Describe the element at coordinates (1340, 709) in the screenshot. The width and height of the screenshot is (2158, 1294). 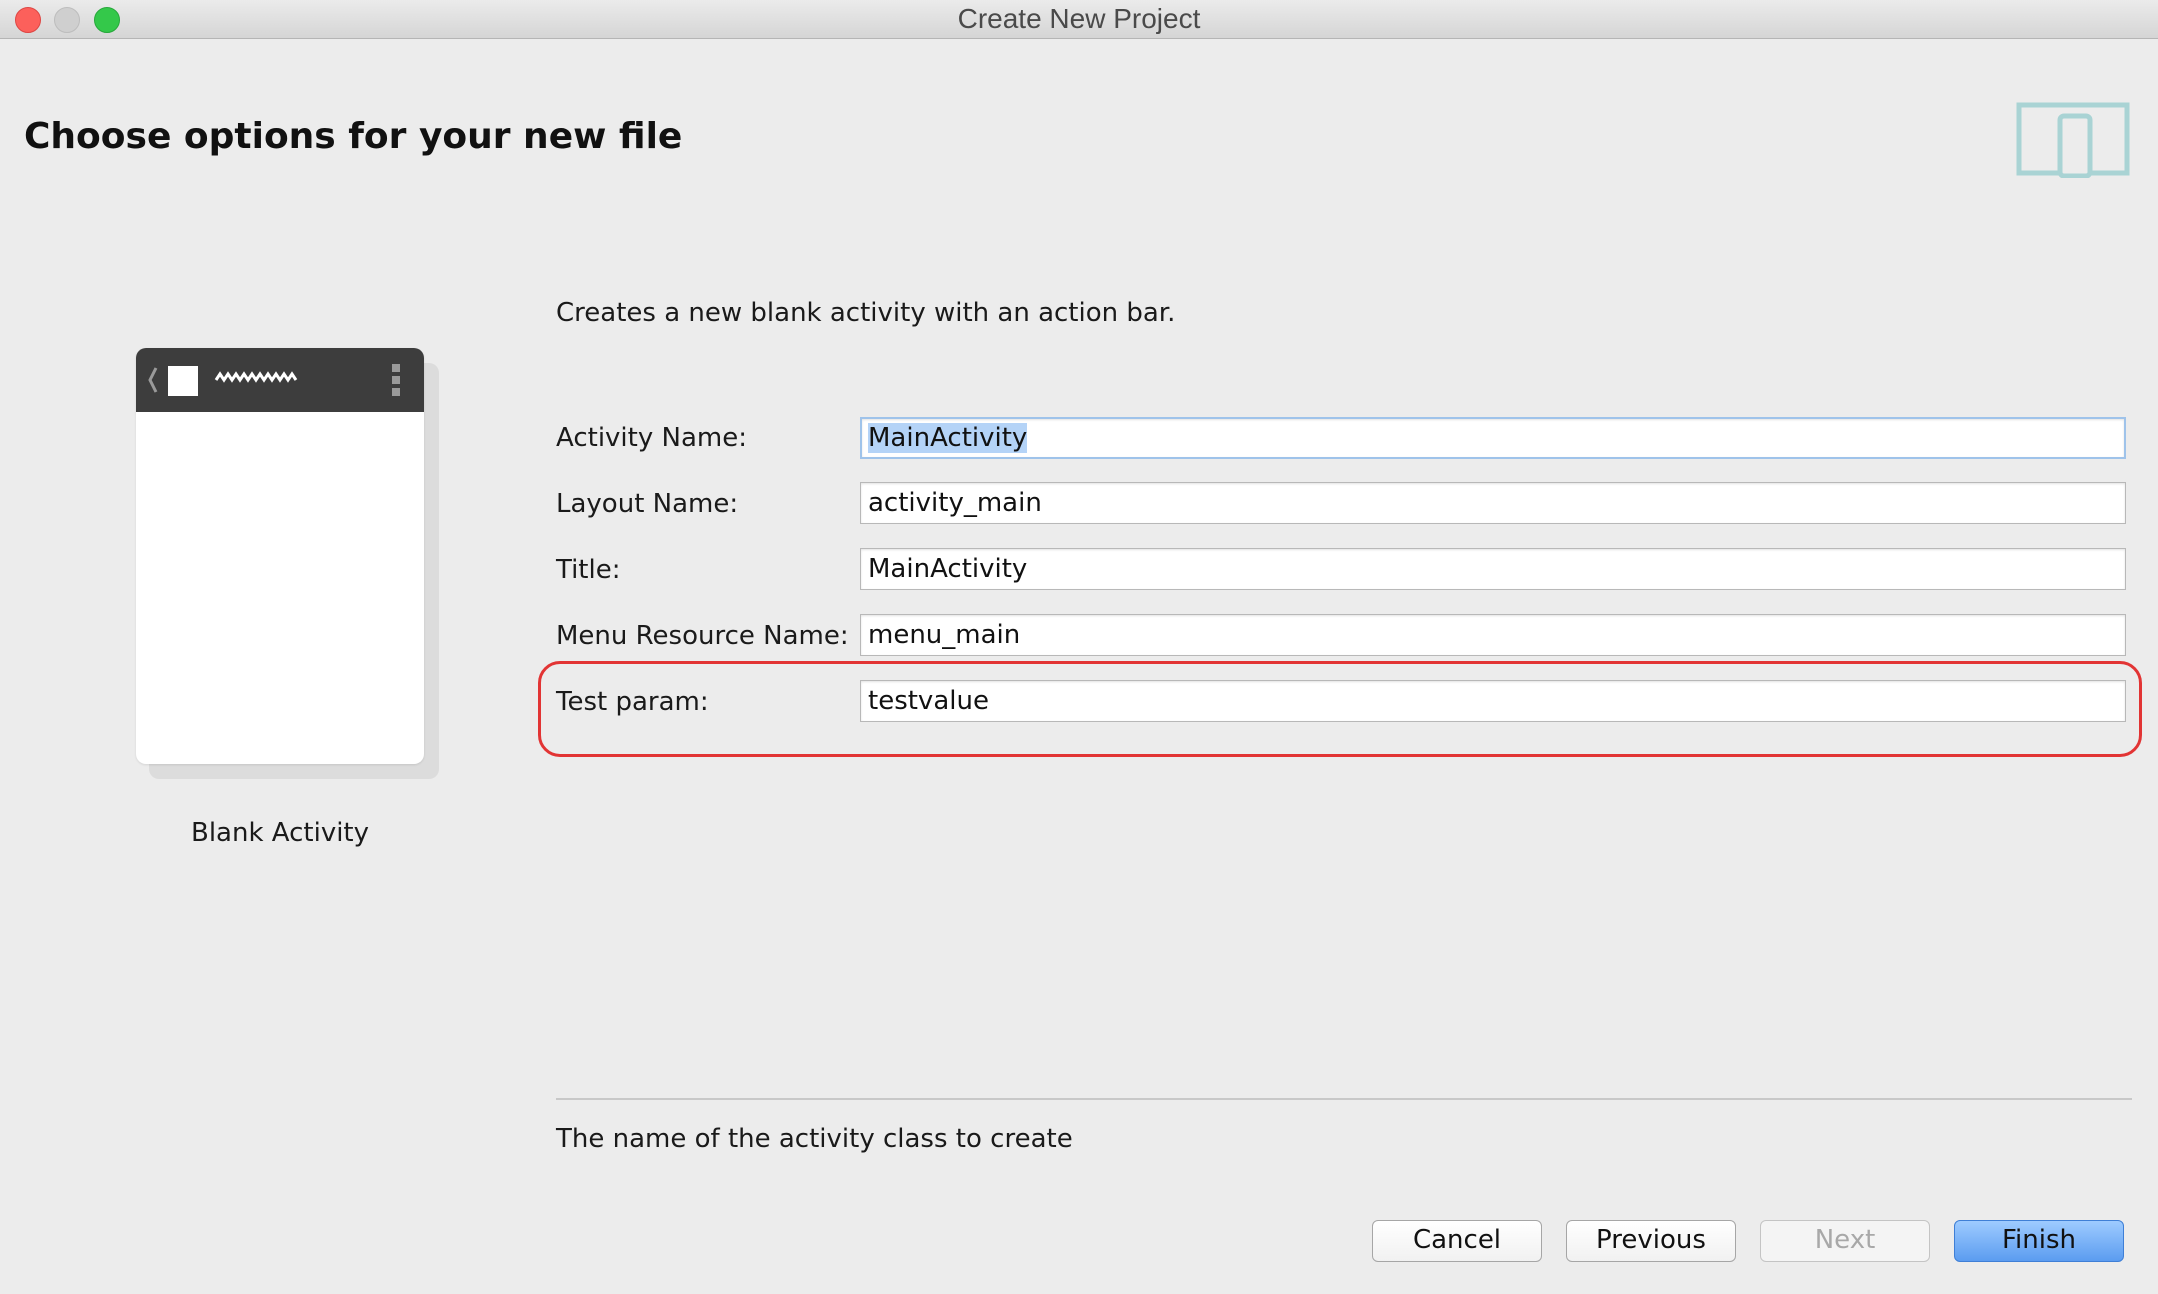
I see `highlight-annotation` at that location.